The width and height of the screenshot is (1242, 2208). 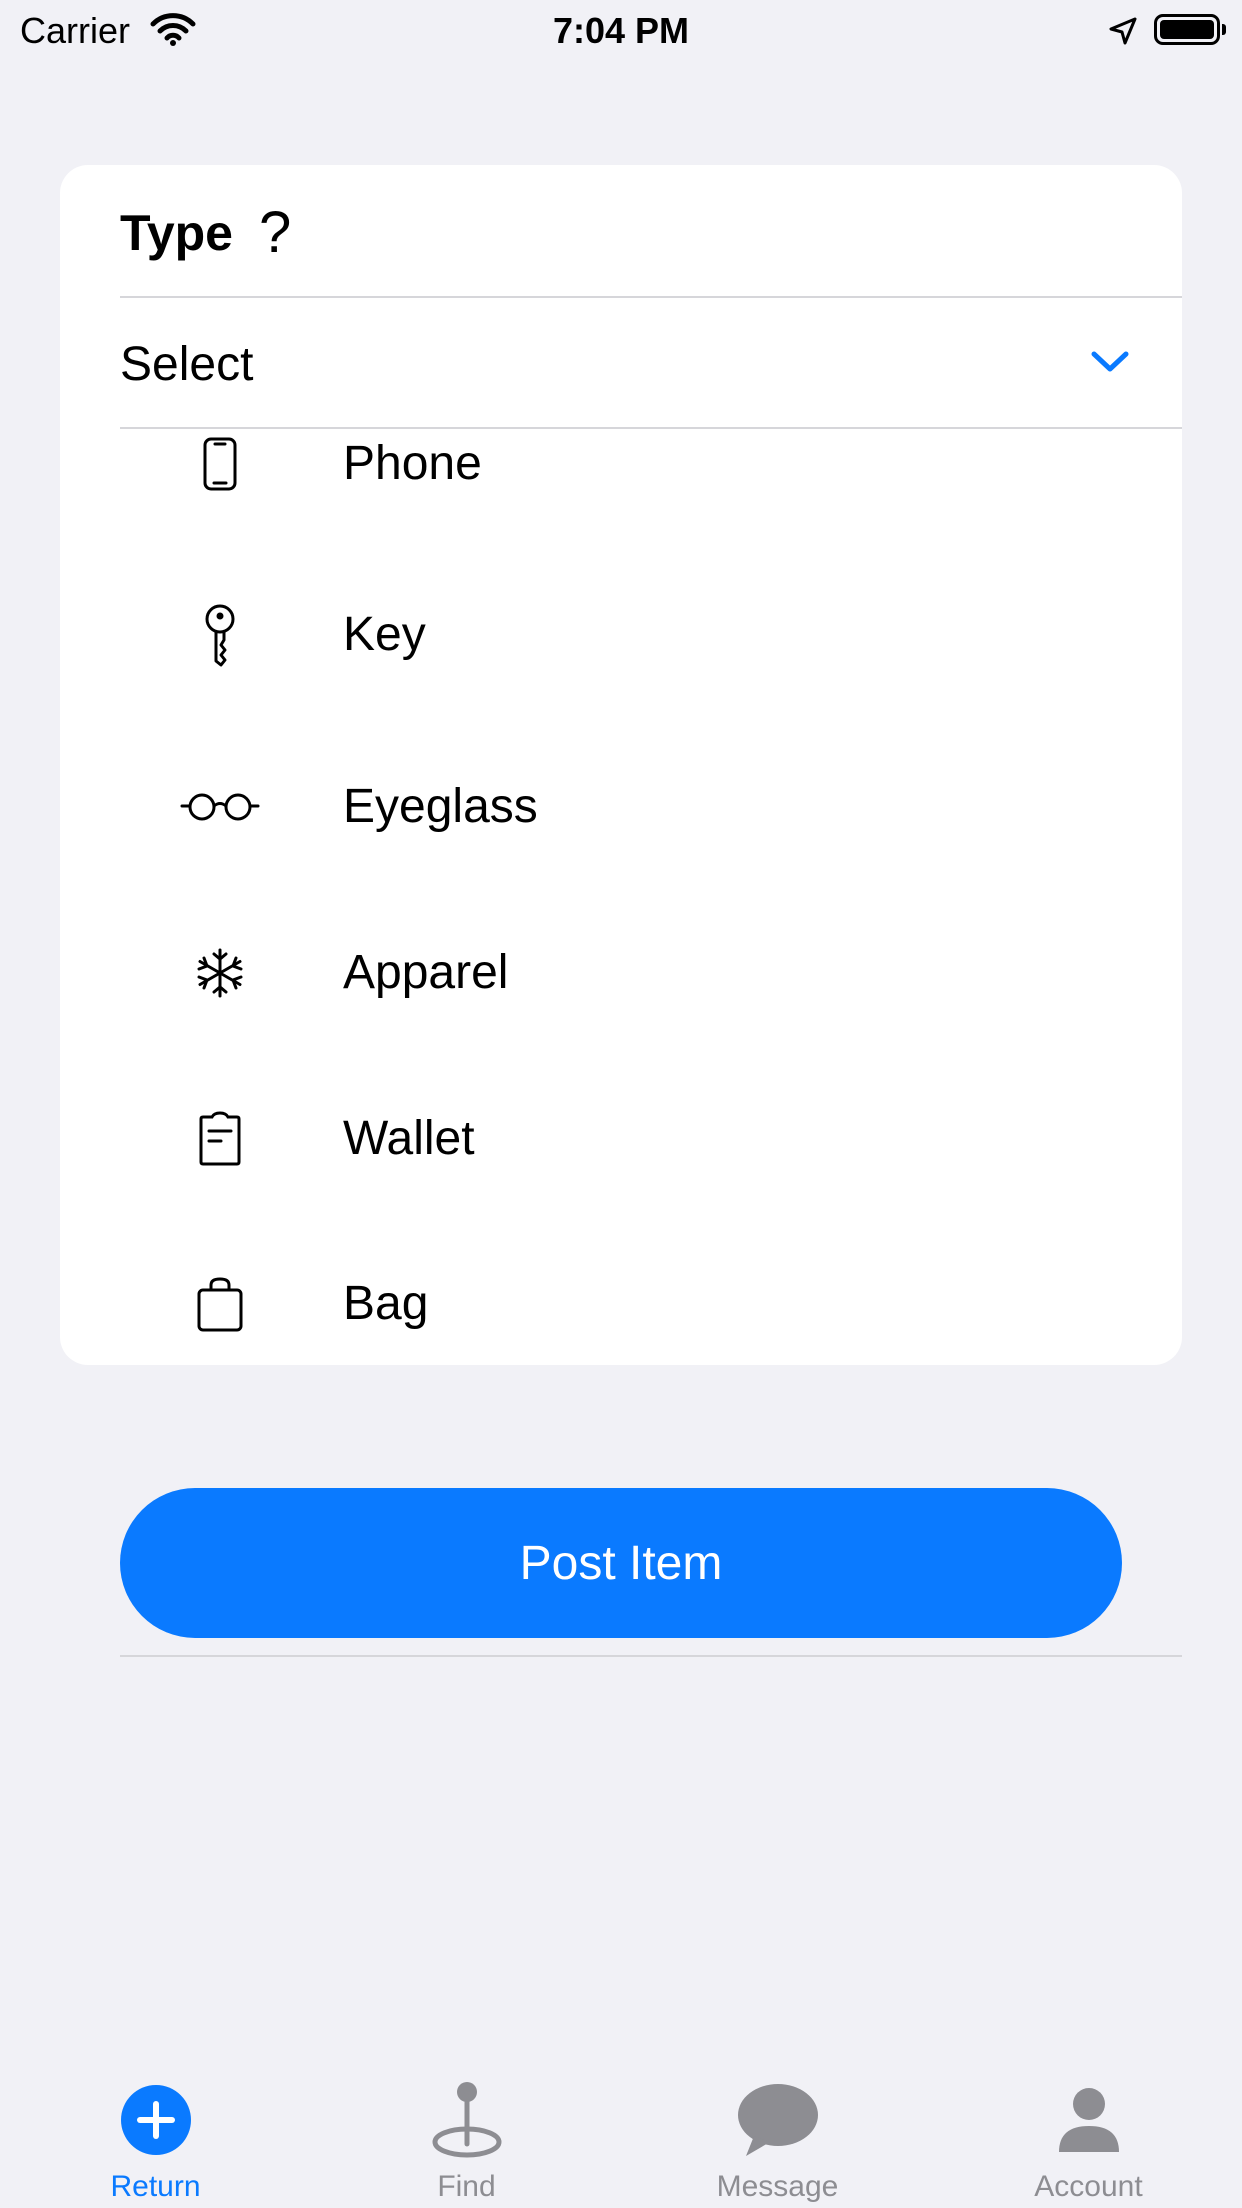 I want to click on option-eyeglass: Eyeglass, so click(x=621, y=807).